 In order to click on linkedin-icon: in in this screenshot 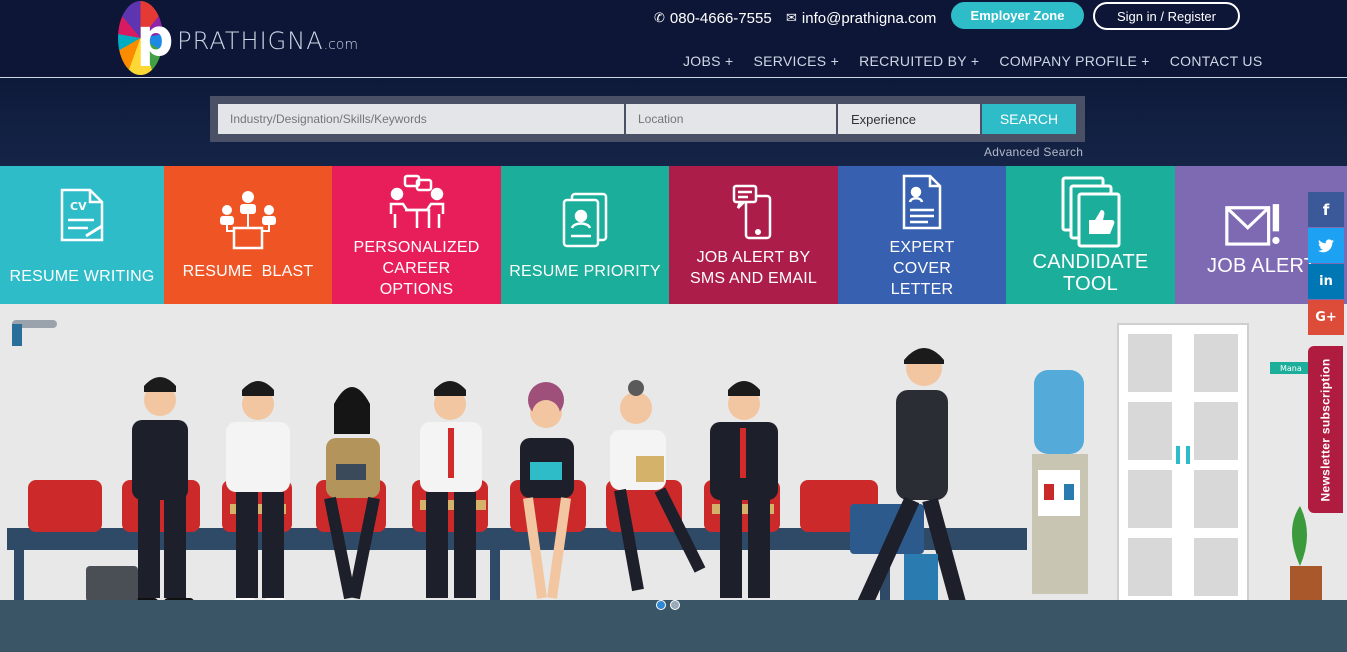, I will do `click(1326, 281)`.